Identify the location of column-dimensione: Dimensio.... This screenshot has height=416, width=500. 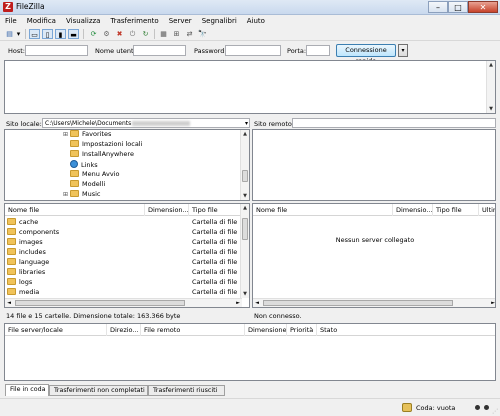
(413, 210).